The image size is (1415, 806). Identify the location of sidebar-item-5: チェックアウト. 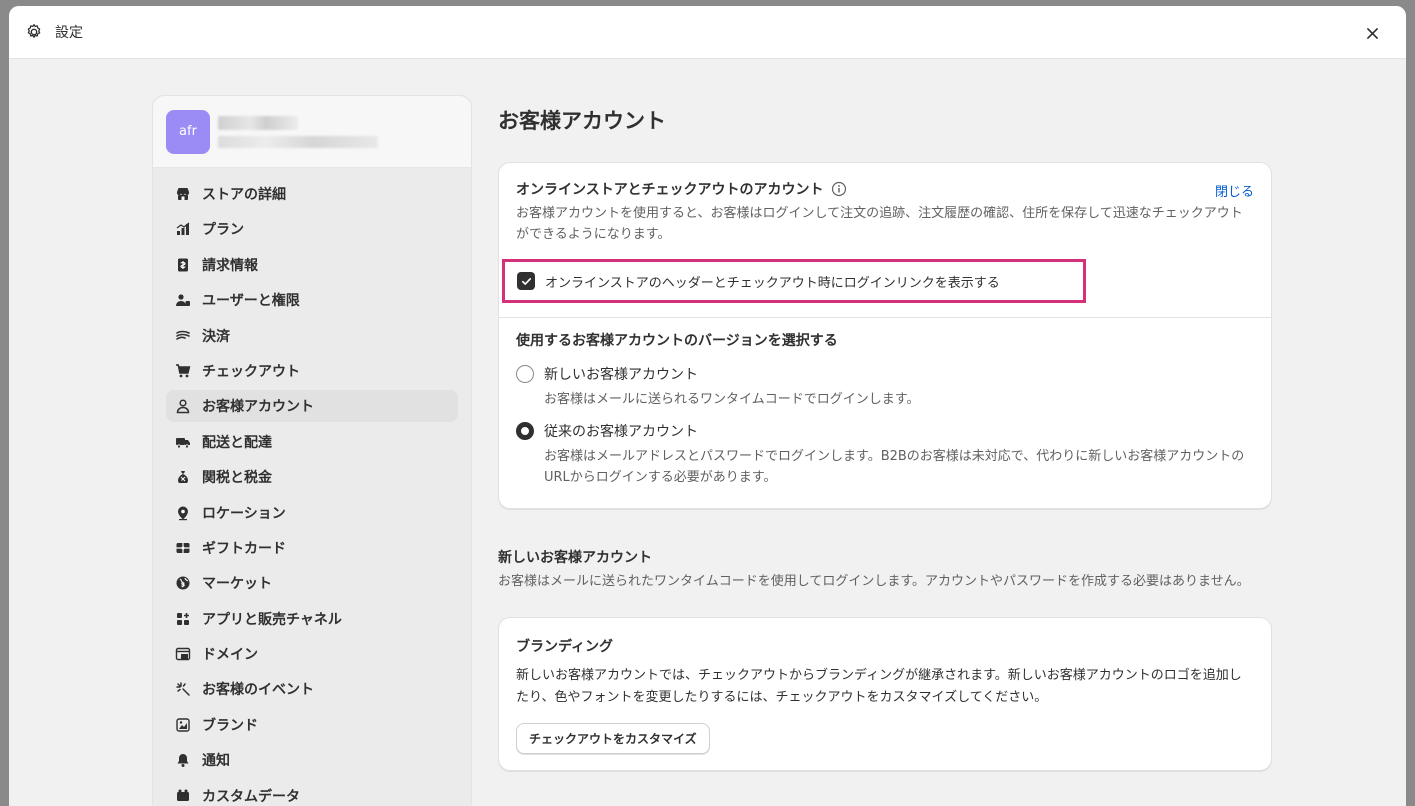
(312, 371).